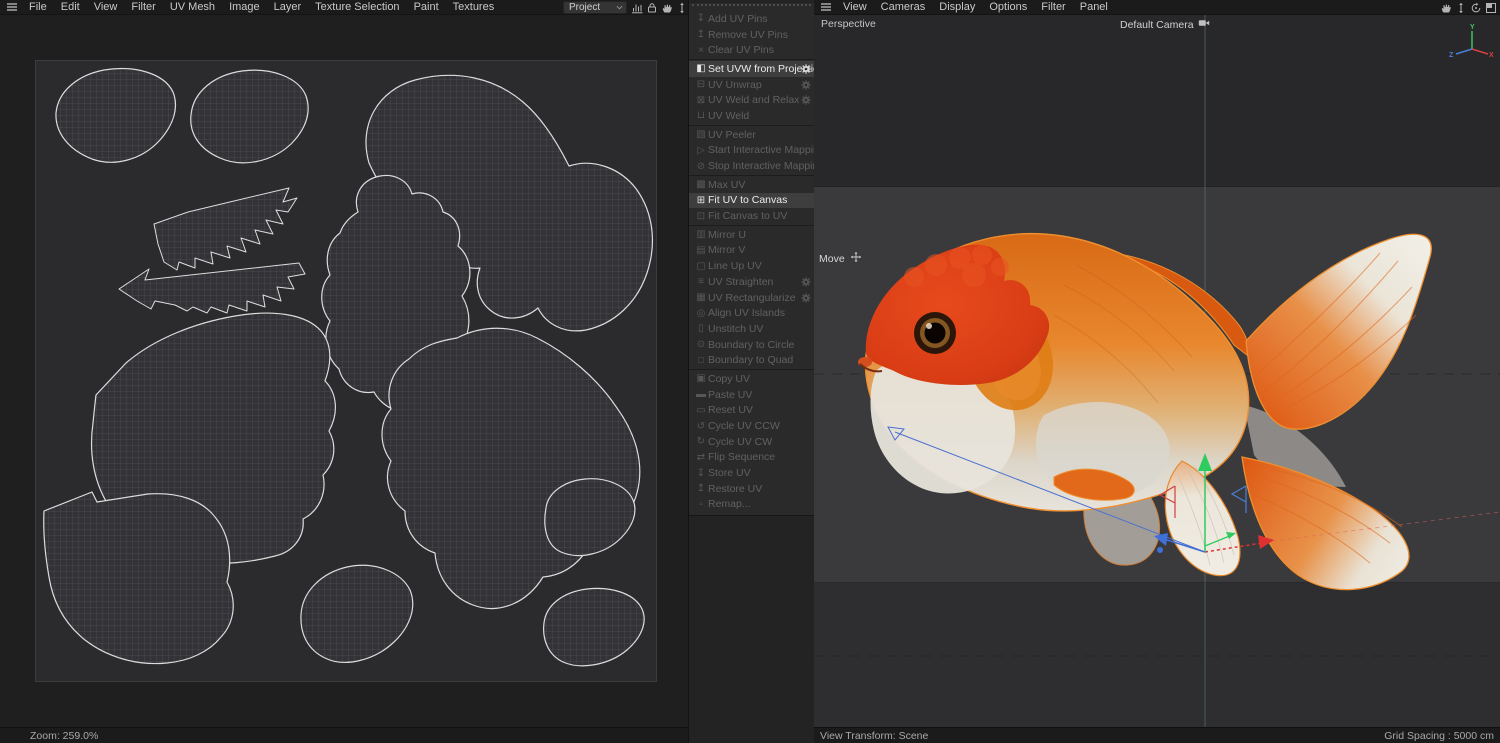 Image resolution: width=1500 pixels, height=743 pixels. I want to click on uv-panel-item-remove-uv-pins: ↥ Remove UV Pins, so click(751, 35).